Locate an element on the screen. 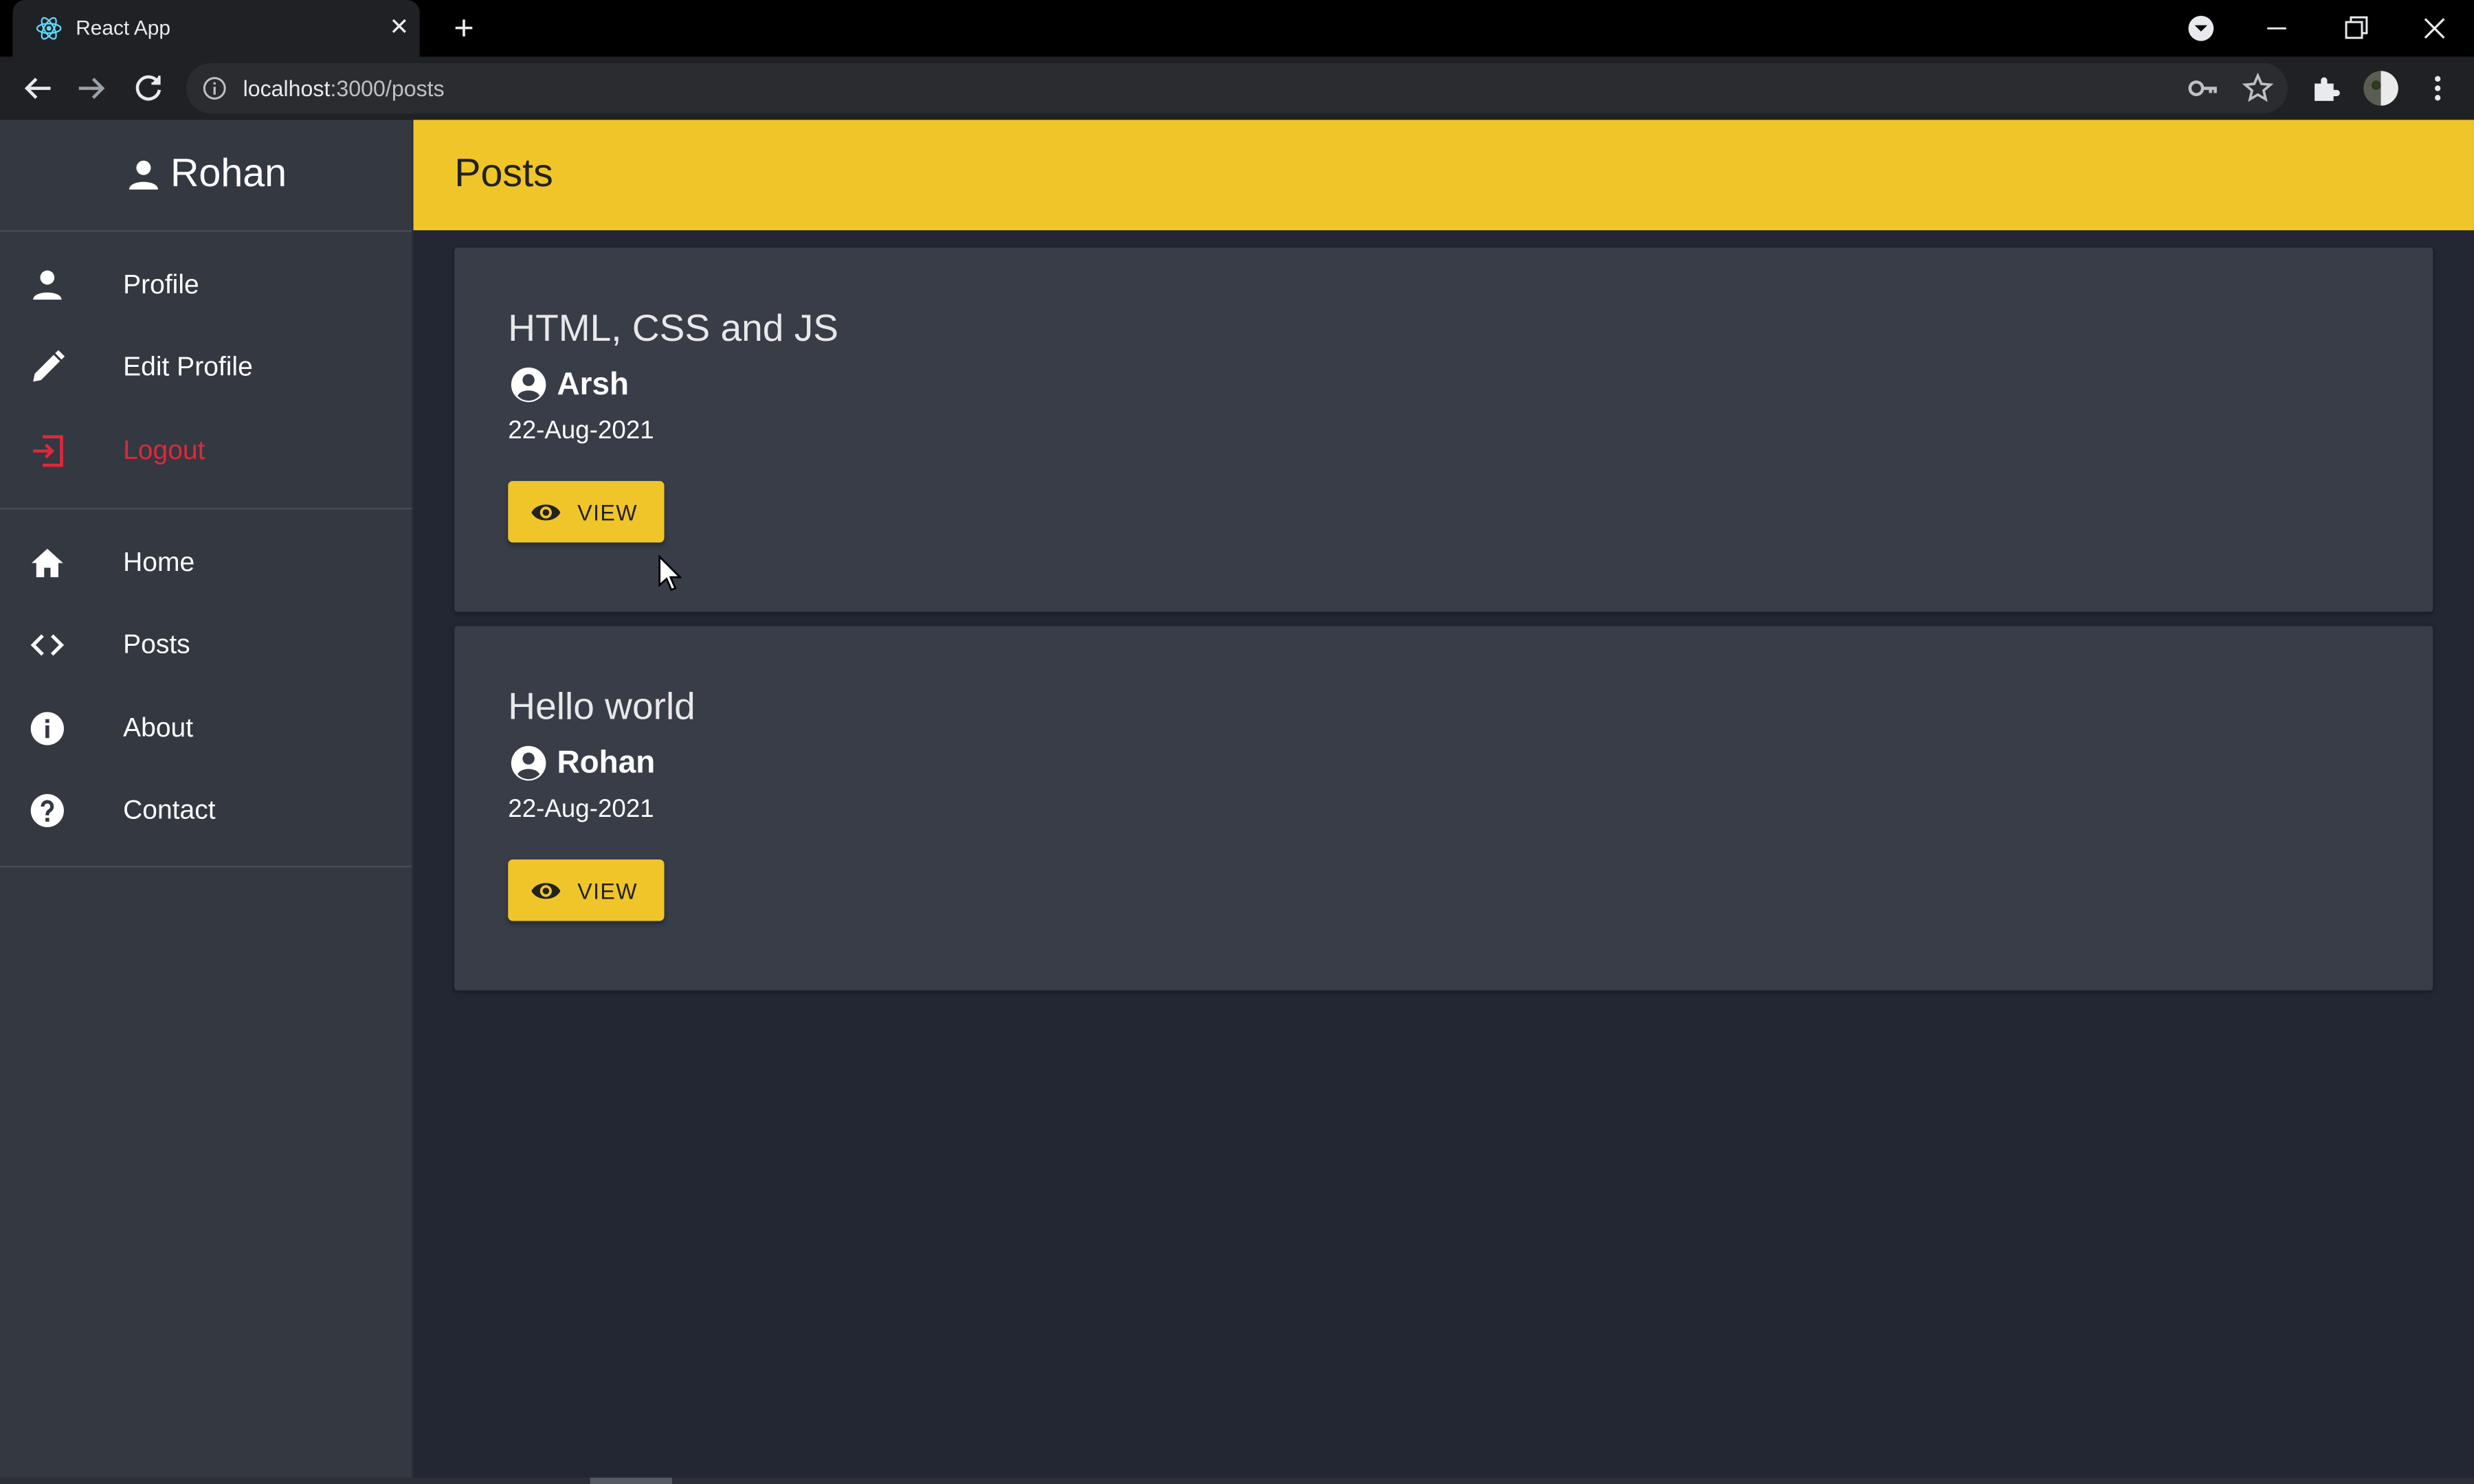  tab-search-icon is located at coordinates (2201, 28).